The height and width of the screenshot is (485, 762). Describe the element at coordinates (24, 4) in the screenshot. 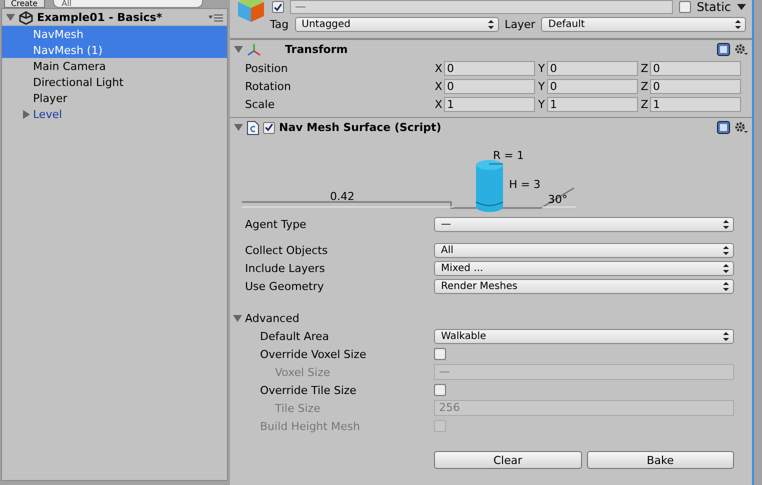

I see `create-button: Create` at that location.